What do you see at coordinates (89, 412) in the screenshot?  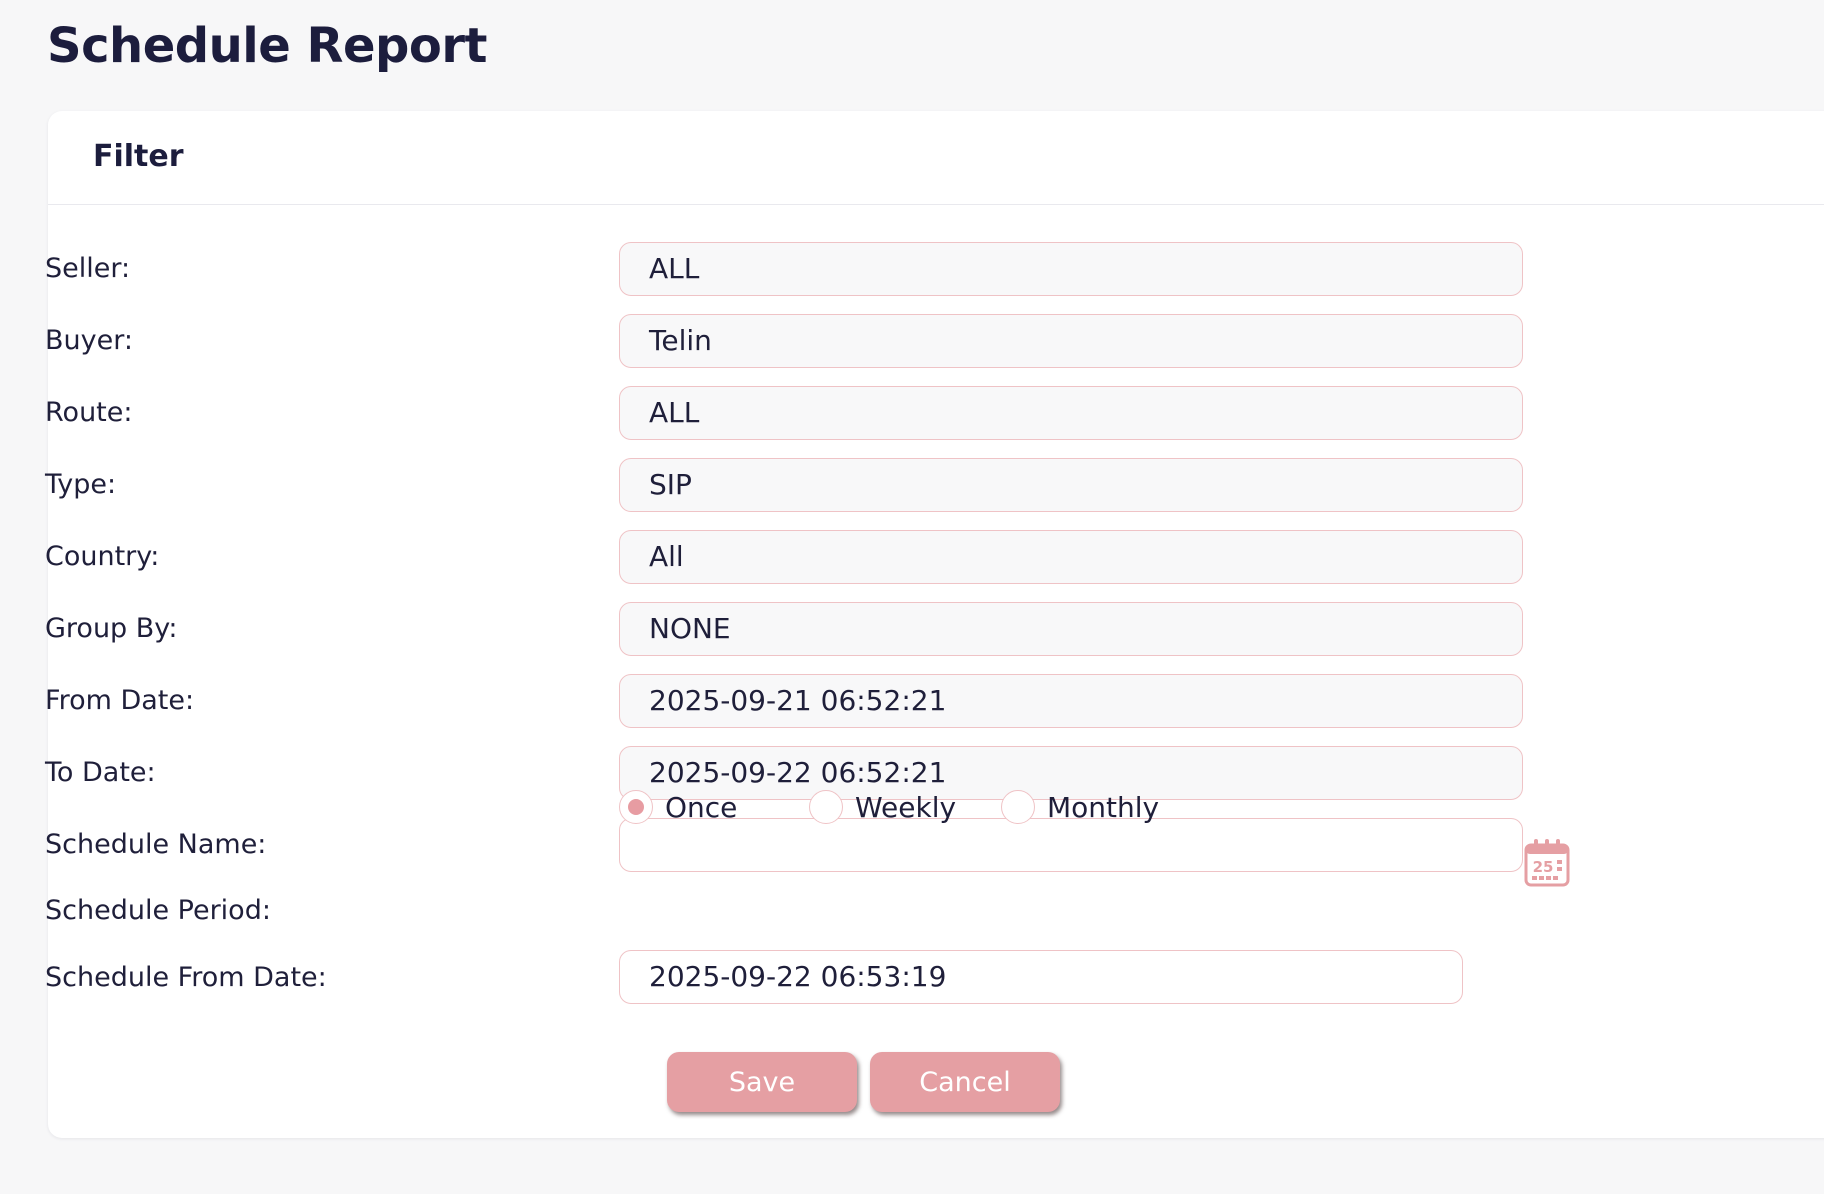 I see `route-label: Route:` at bounding box center [89, 412].